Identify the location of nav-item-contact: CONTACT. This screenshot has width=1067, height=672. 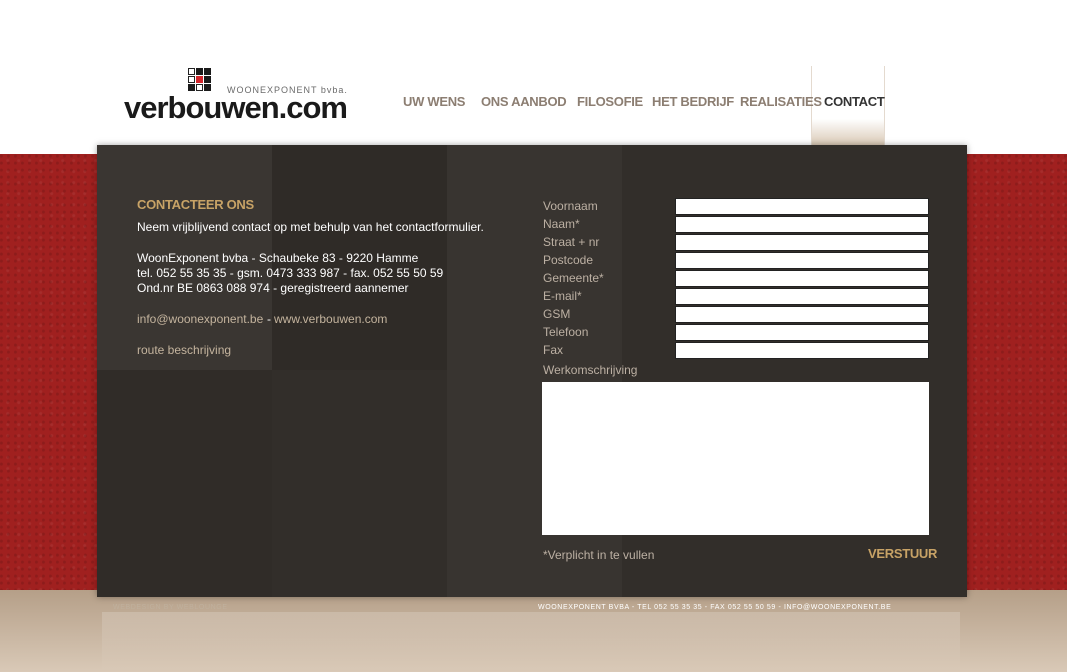
(854, 101).